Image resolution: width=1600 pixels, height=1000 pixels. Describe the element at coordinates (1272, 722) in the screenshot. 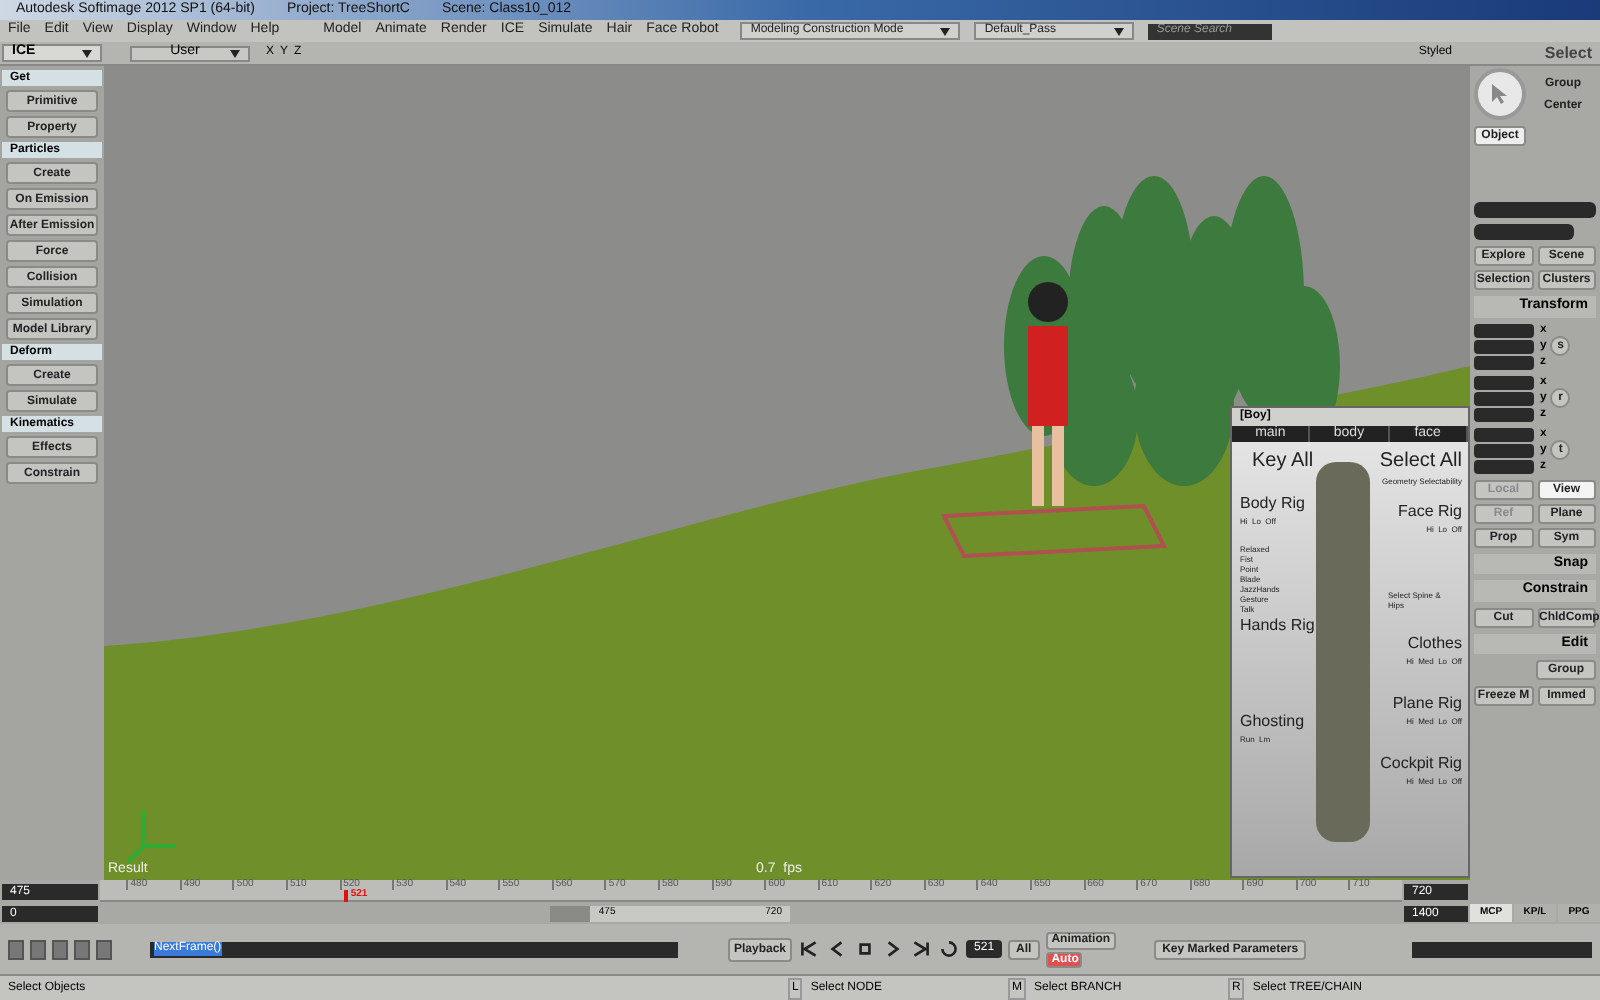

I see `rig-section-title: Ghosting` at that location.